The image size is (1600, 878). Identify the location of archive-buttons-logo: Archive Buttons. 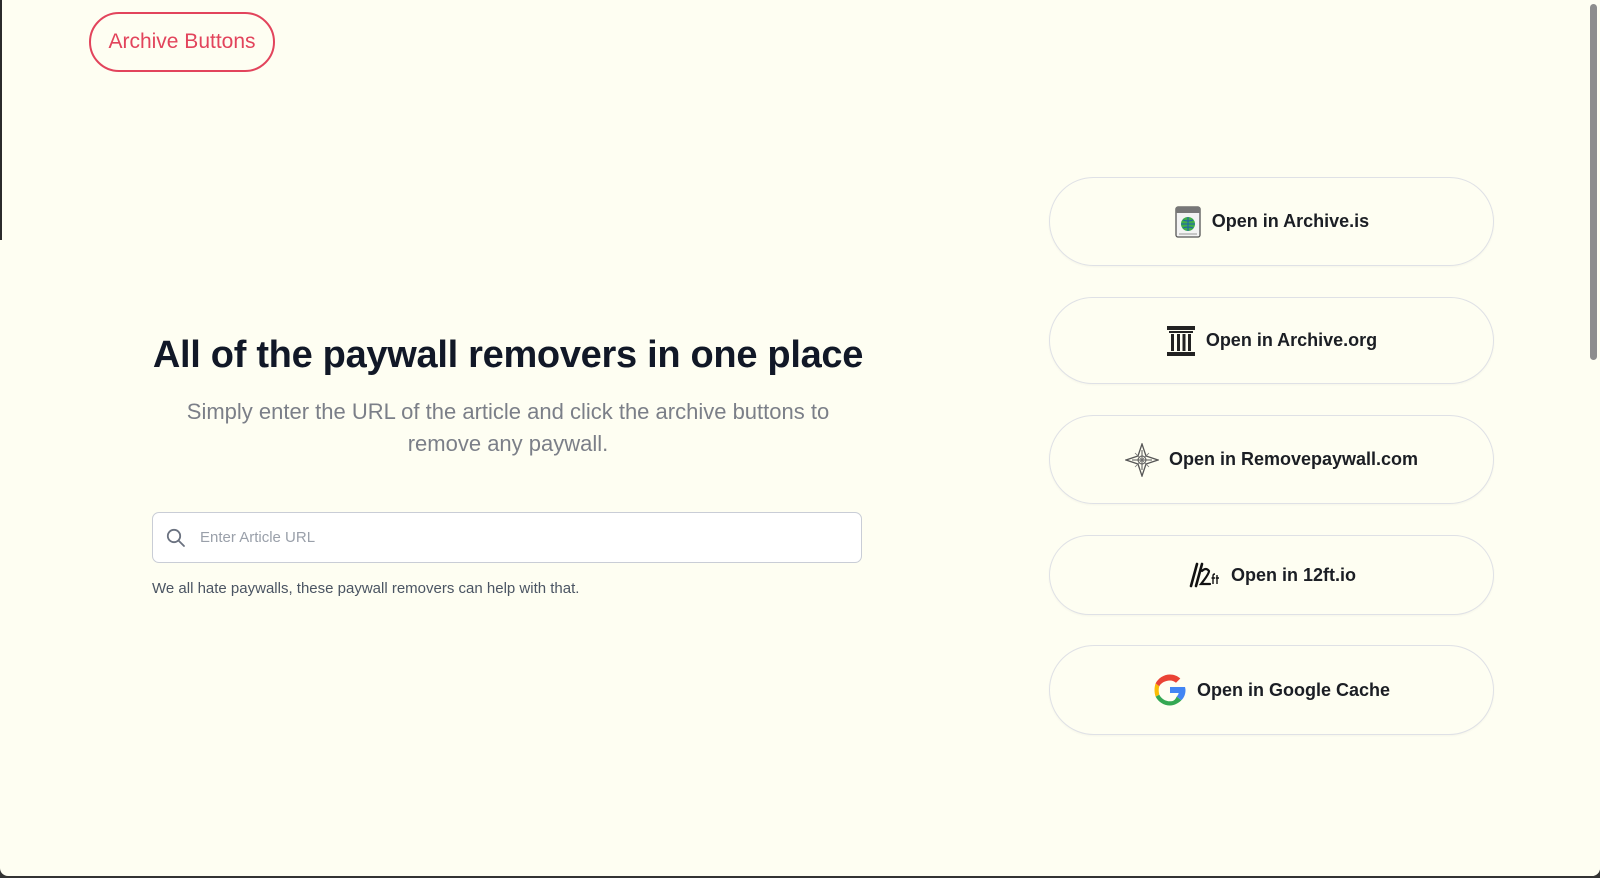
(182, 42).